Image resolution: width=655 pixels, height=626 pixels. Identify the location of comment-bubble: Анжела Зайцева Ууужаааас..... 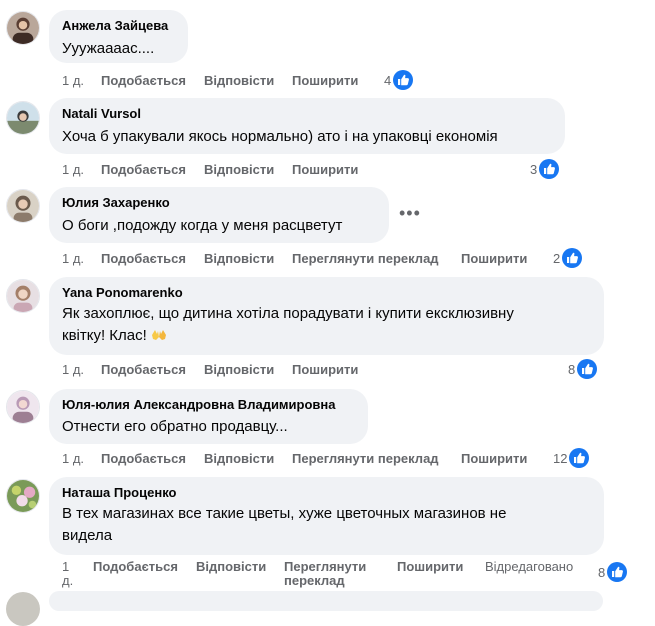
(118, 36).